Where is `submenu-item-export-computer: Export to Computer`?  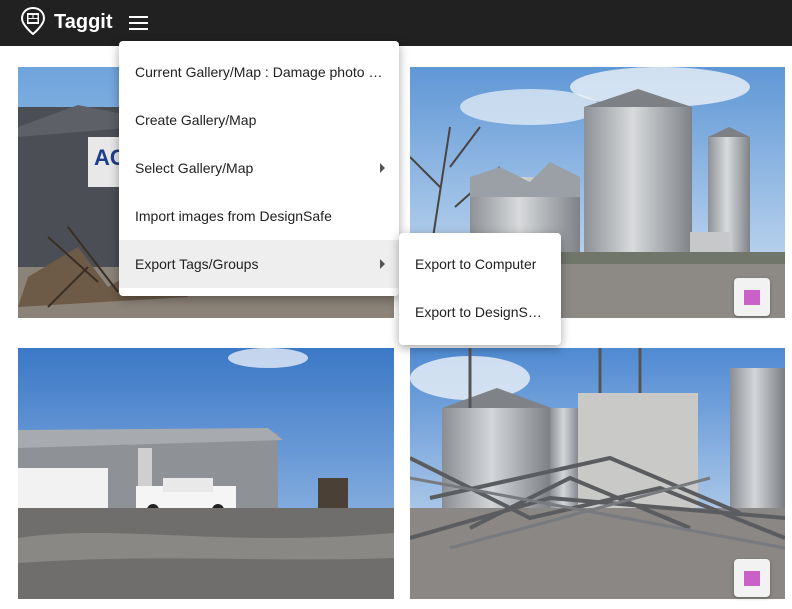
submenu-item-export-computer: Export to Computer is located at coordinates (480, 264).